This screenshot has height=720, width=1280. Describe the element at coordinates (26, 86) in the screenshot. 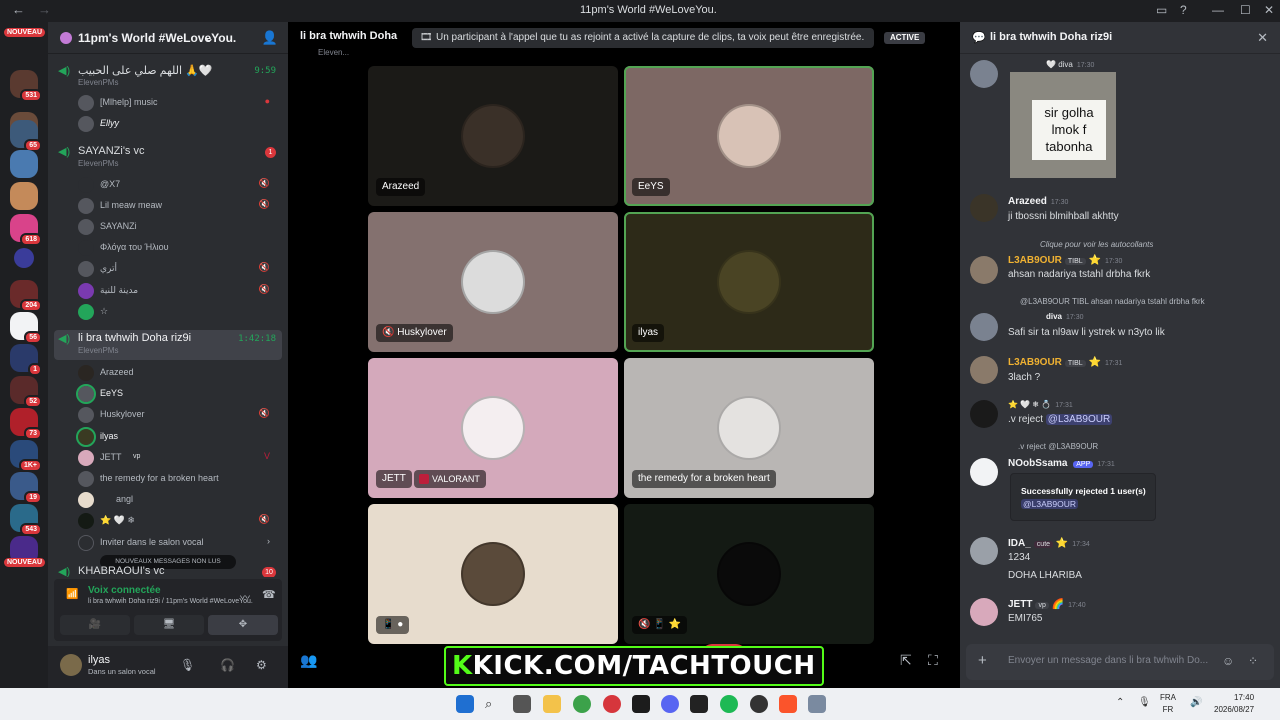

I see `server-icon: 531` at that location.